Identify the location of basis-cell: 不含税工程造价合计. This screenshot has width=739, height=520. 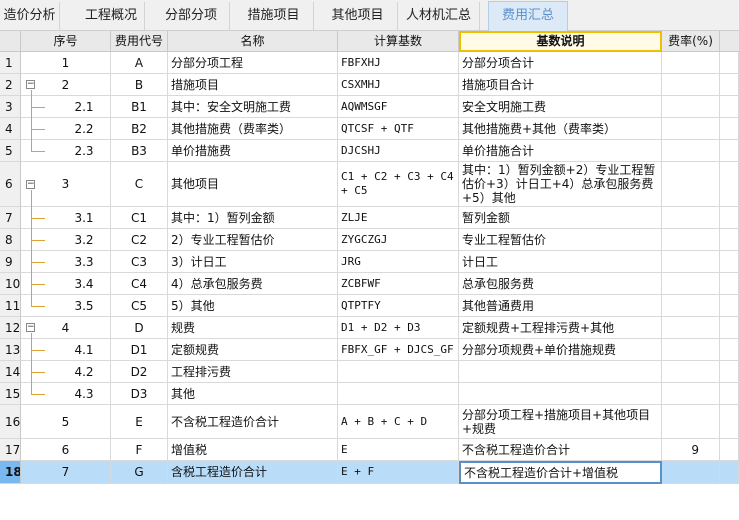
(560, 450).